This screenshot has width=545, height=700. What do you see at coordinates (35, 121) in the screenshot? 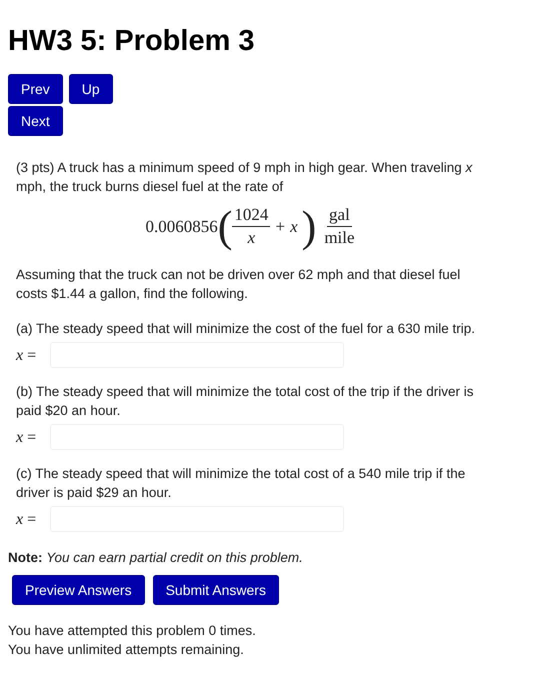
I see `nav-button: Next` at bounding box center [35, 121].